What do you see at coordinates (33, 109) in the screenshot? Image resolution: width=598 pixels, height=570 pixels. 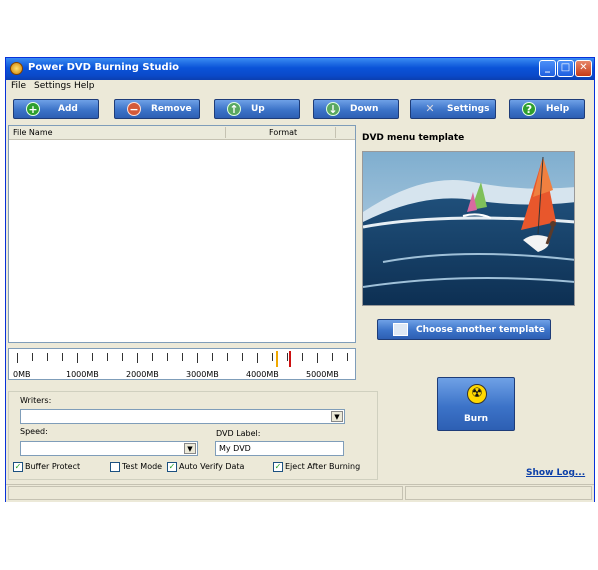 I see `plus-icon: +` at bounding box center [33, 109].